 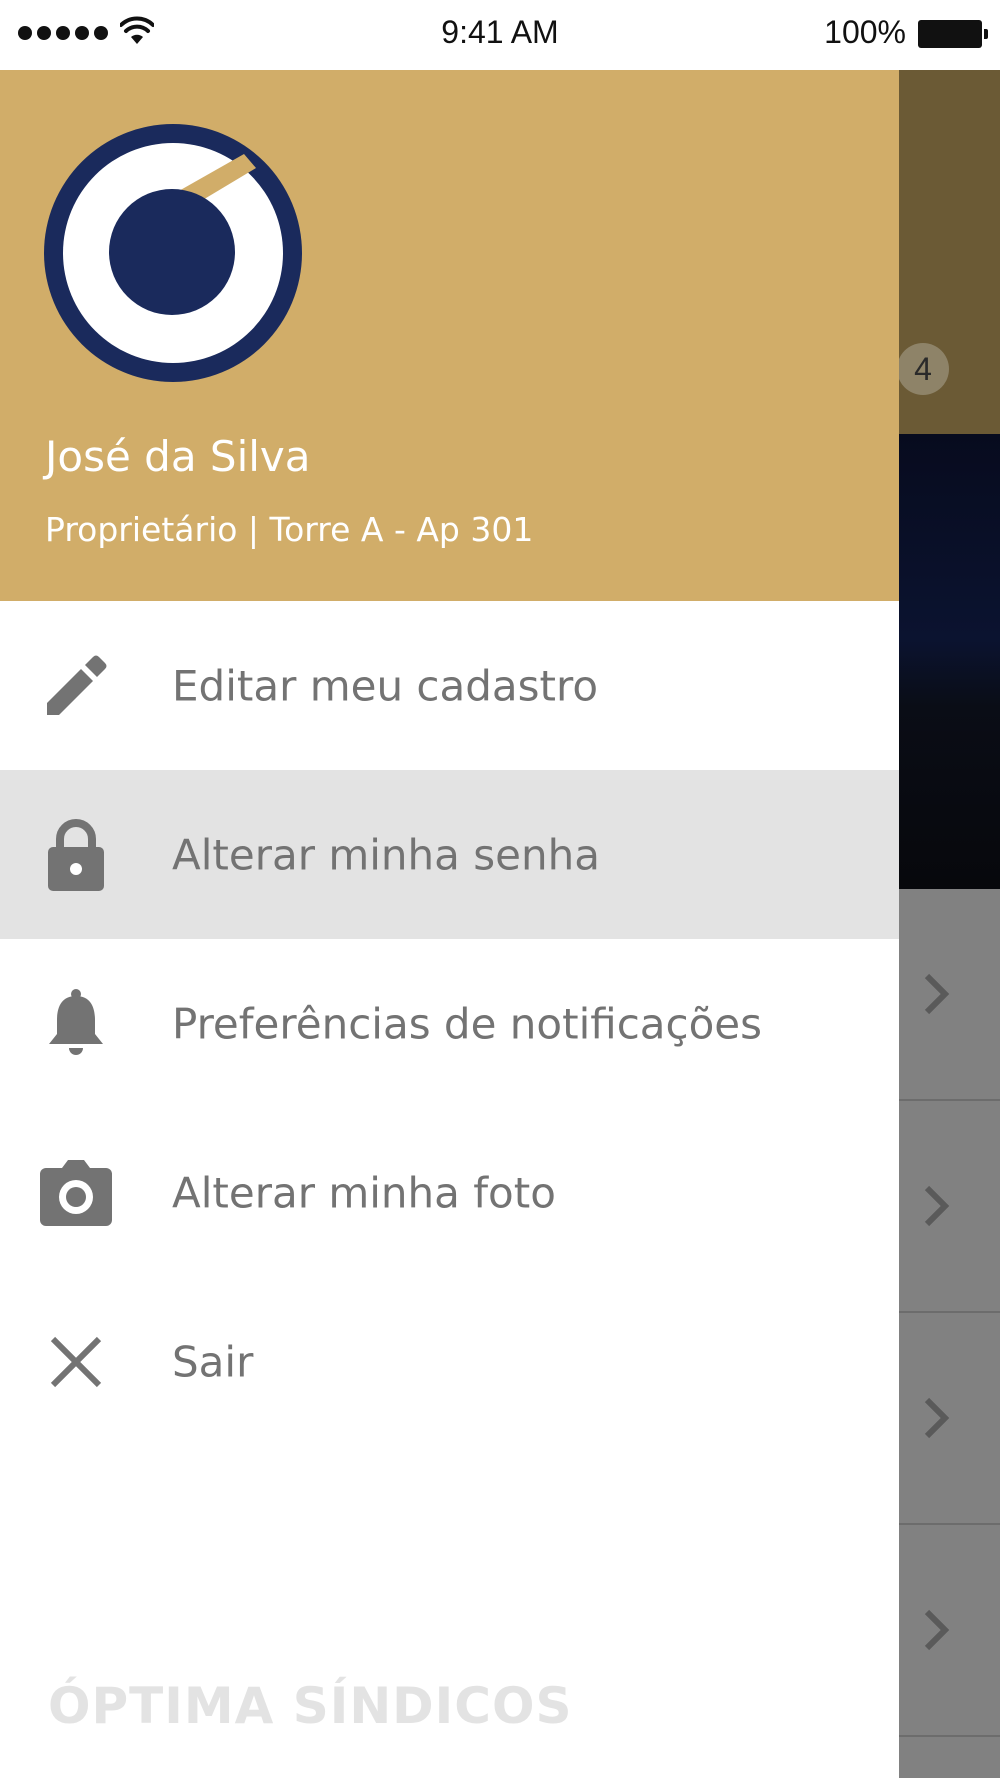 I want to click on menu-item-label: Preferências de notificações, so click(x=467, y=1023).